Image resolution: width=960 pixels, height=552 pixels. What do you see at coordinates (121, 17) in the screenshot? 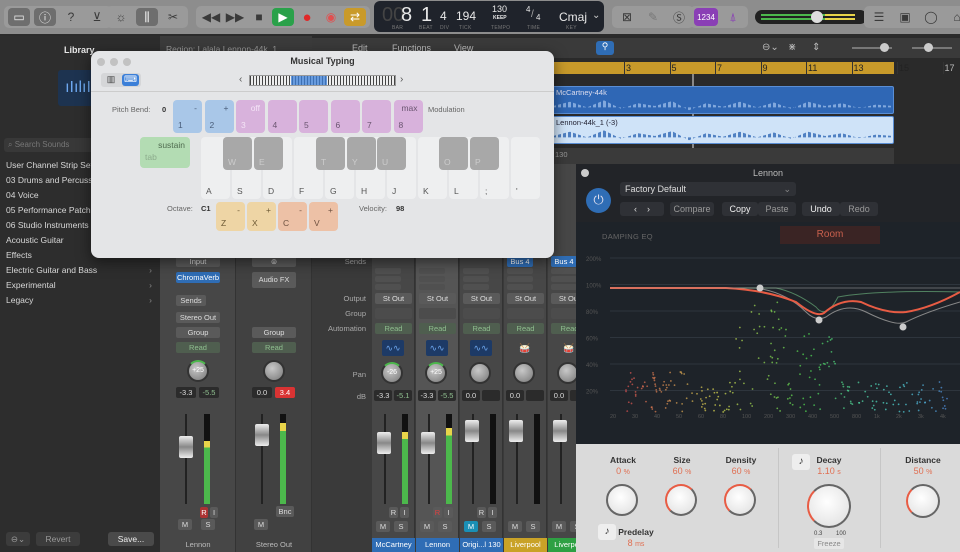
I see `smart-controls-icon: ☼` at bounding box center [121, 17].